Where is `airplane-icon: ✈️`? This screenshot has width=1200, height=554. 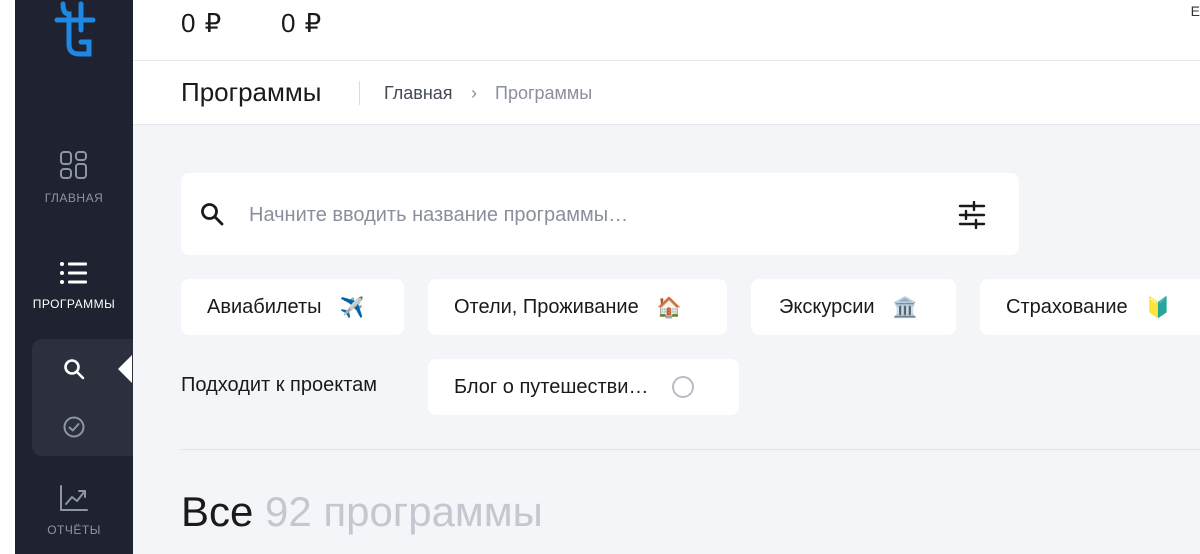 airplane-icon: ✈️ is located at coordinates (352, 307).